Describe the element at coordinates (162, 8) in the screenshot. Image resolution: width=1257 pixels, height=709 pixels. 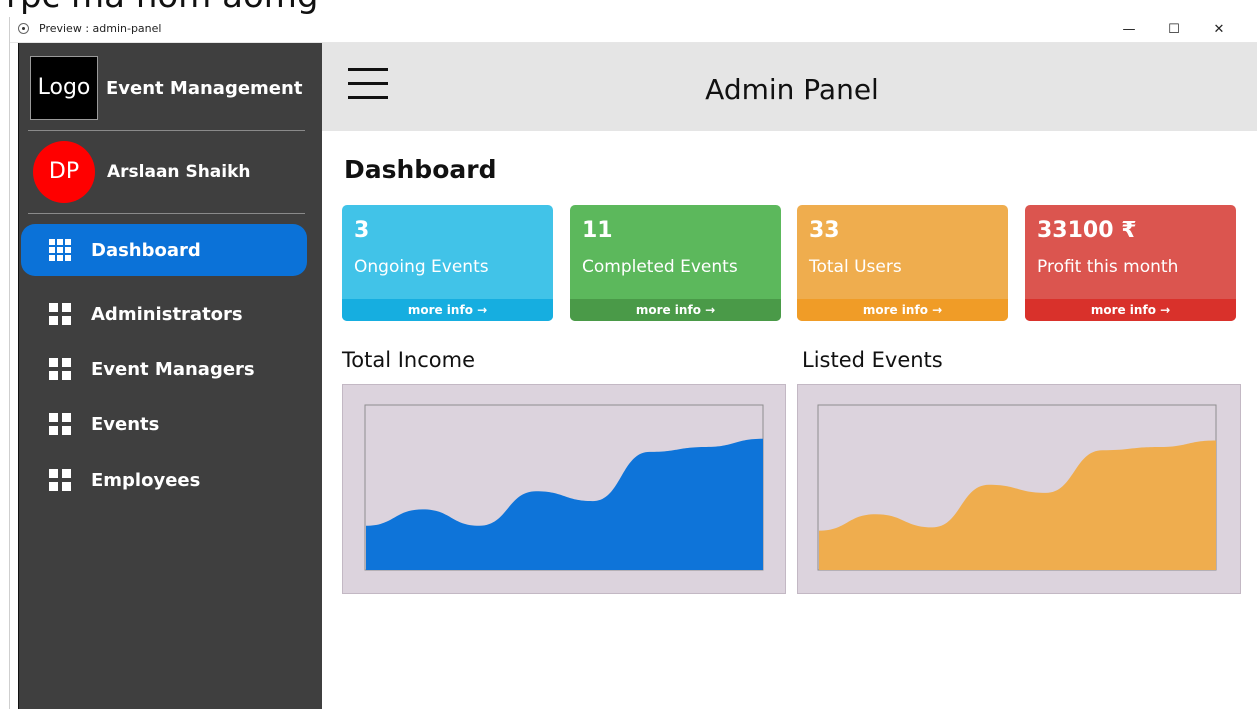
I see `top-caption-text: rpc ma nom aomg` at that location.